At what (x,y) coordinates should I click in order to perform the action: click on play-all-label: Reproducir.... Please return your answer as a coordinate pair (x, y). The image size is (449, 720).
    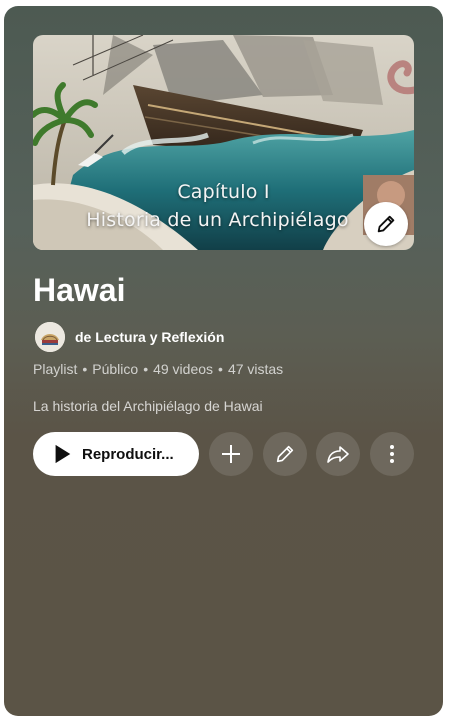
    Looking at the image, I should click on (128, 454).